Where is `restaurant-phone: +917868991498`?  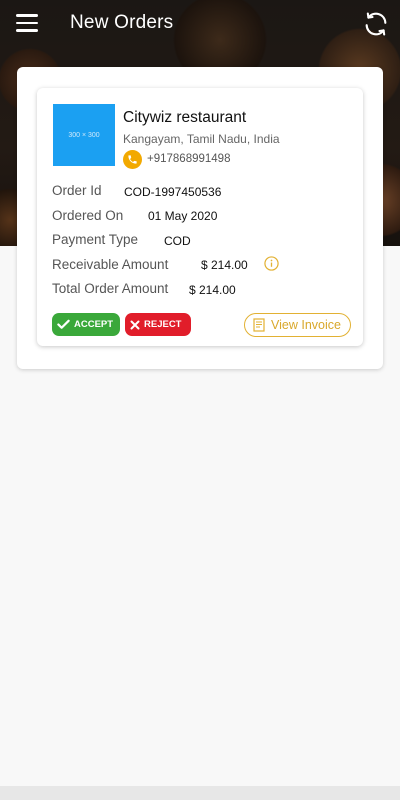
restaurant-phone: +917868991498 is located at coordinates (188, 159).